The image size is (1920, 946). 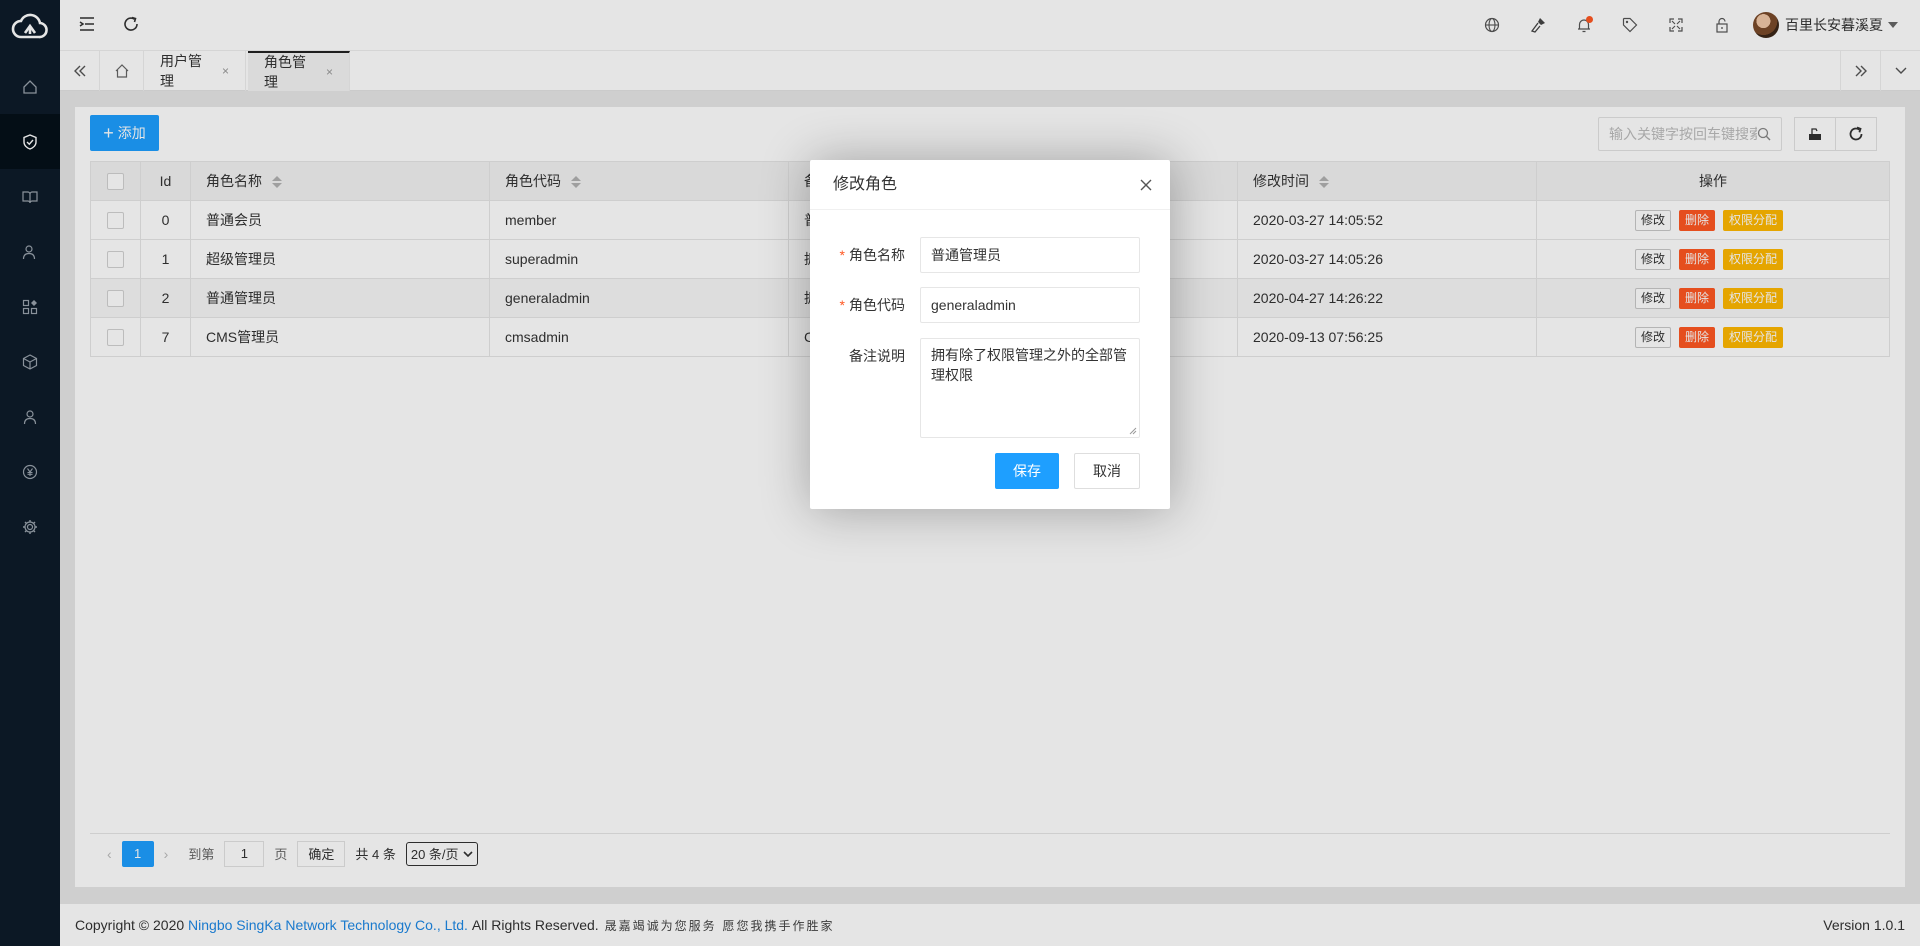 I want to click on note-textarea: 拥有除了权限管理之外的全部管理权限, so click(x=1030, y=388).